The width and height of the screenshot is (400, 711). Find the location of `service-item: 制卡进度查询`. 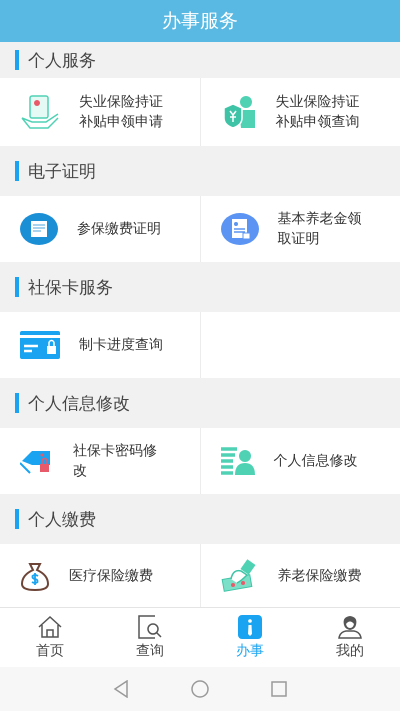

service-item: 制卡进度查询 is located at coordinates (100, 345).